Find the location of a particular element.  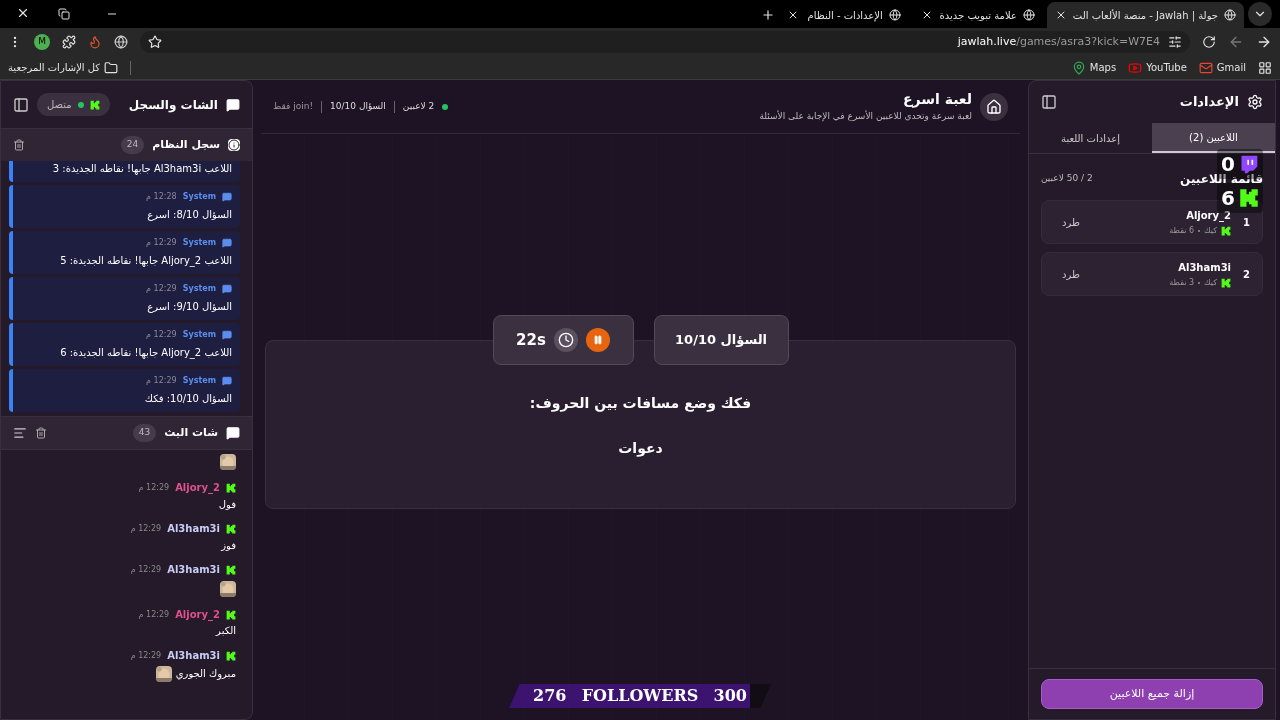

question-badge: السؤال 10/10 is located at coordinates (721, 340).